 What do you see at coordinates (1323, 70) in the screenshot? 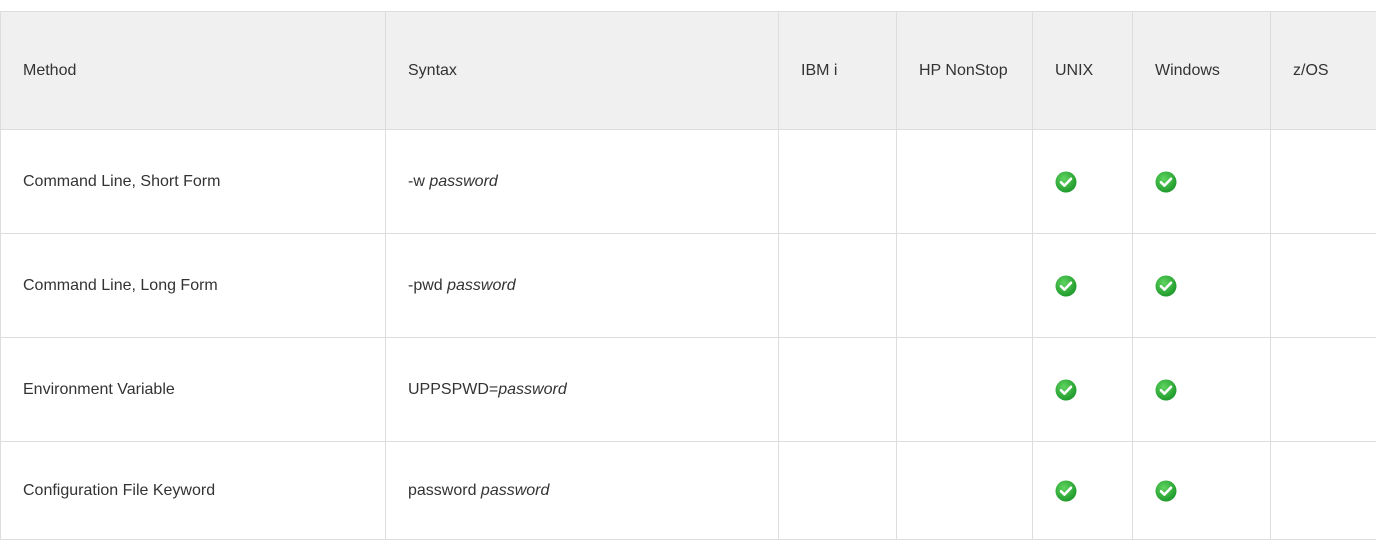
I see `header-zos: z/OS` at bounding box center [1323, 70].